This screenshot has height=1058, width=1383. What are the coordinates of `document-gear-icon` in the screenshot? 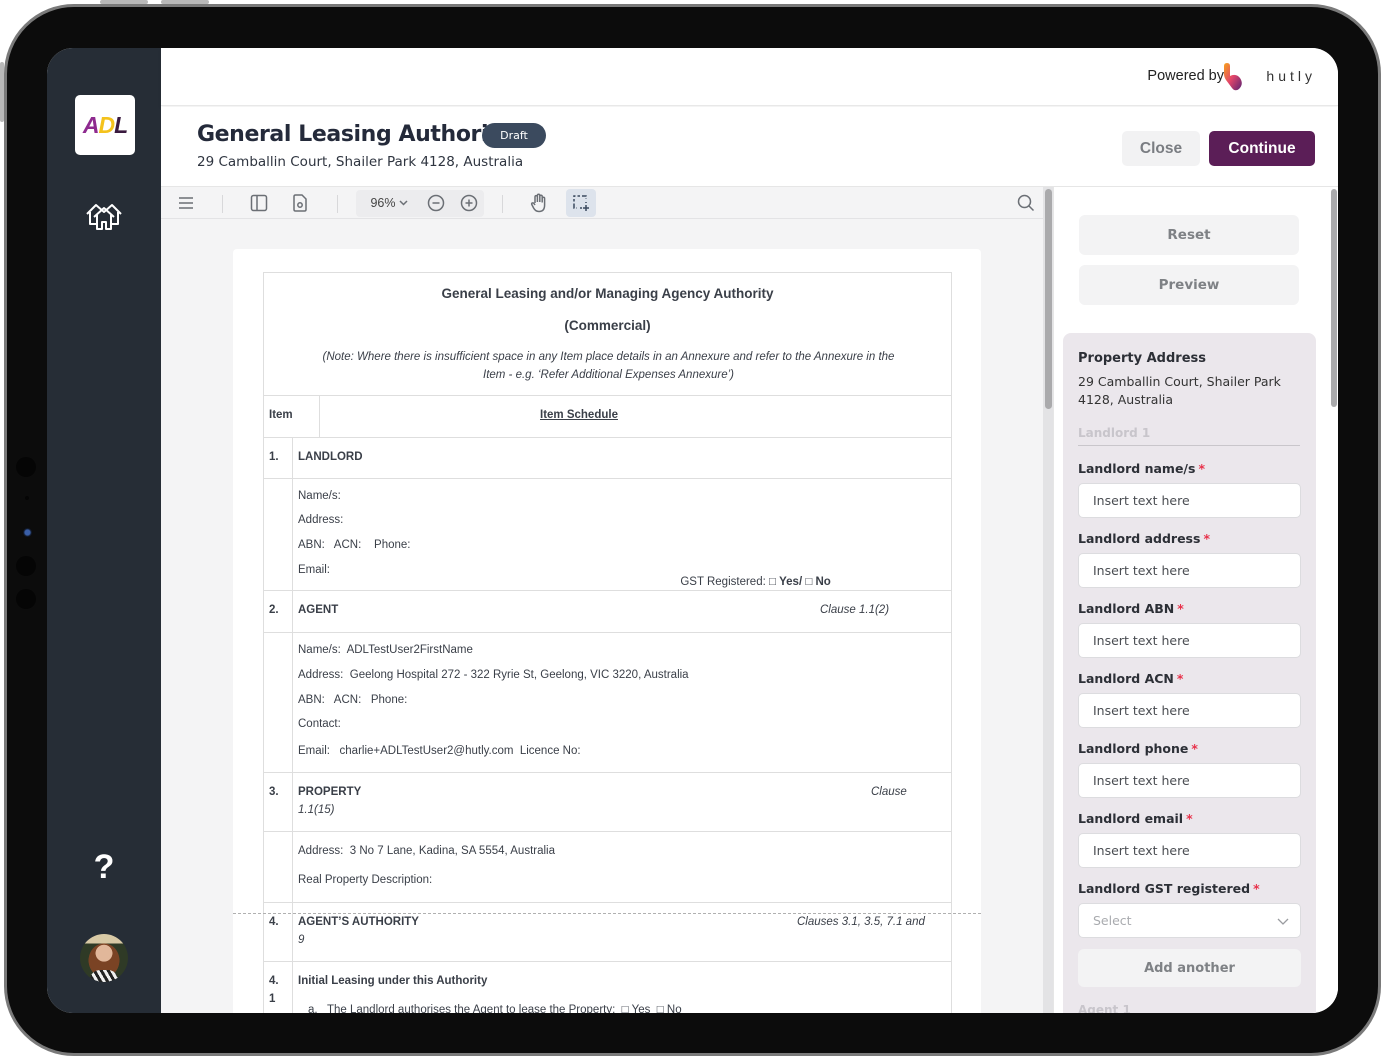 It's located at (300, 203).